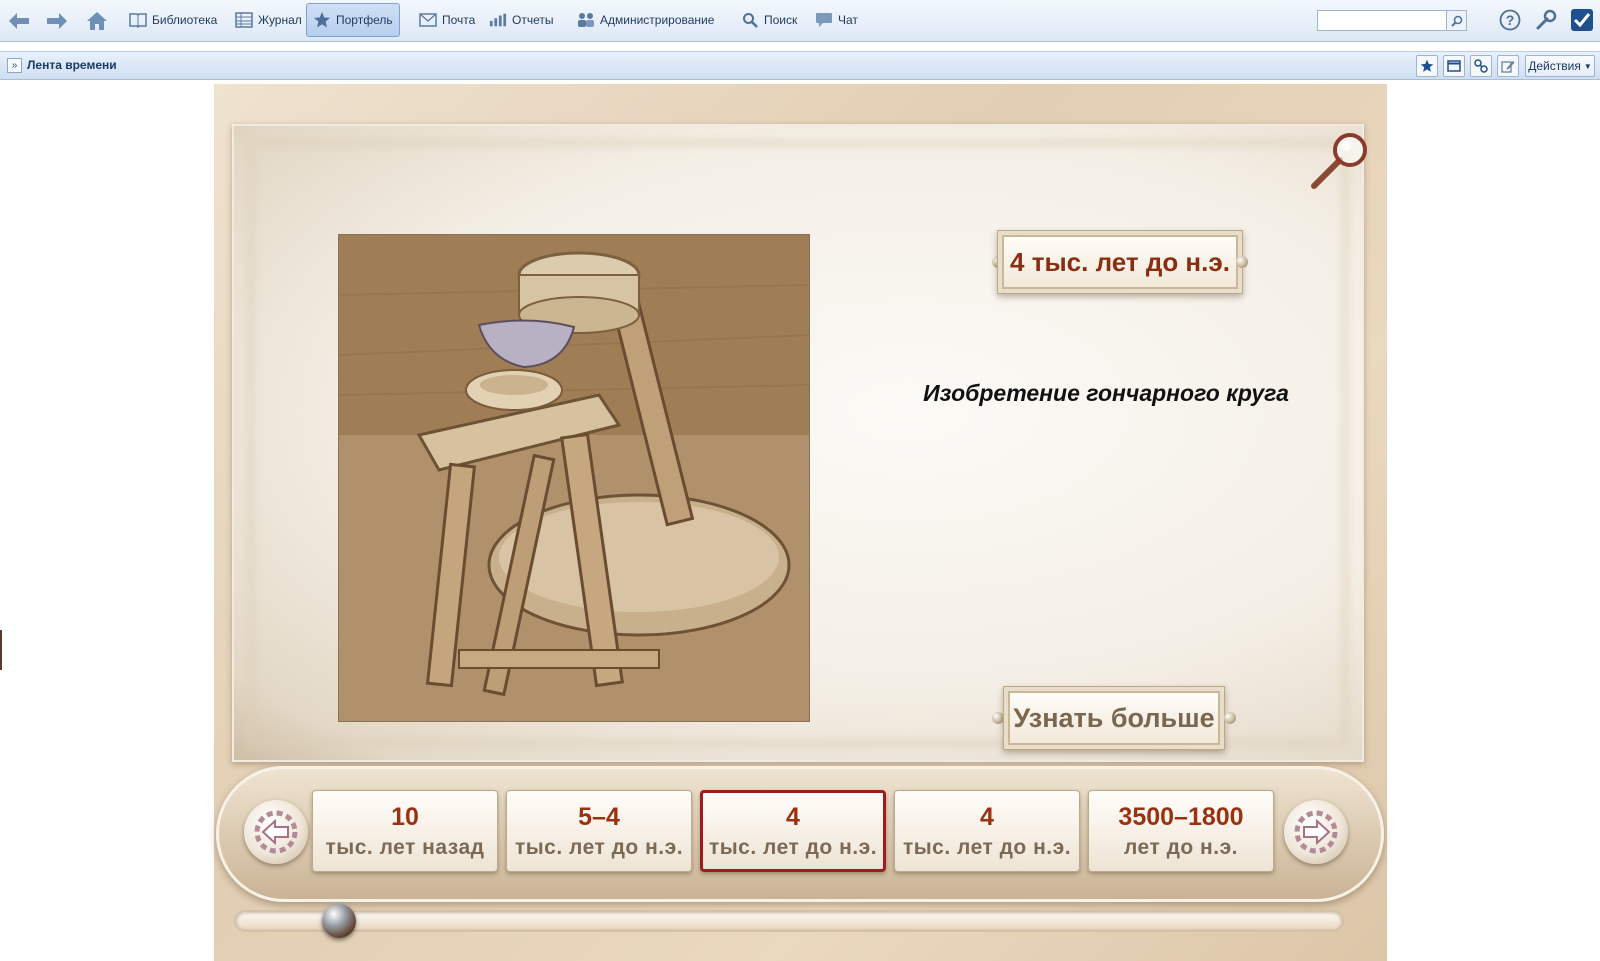  Describe the element at coordinates (1582, 20) in the screenshot. I see `tasks-check-icon` at that location.